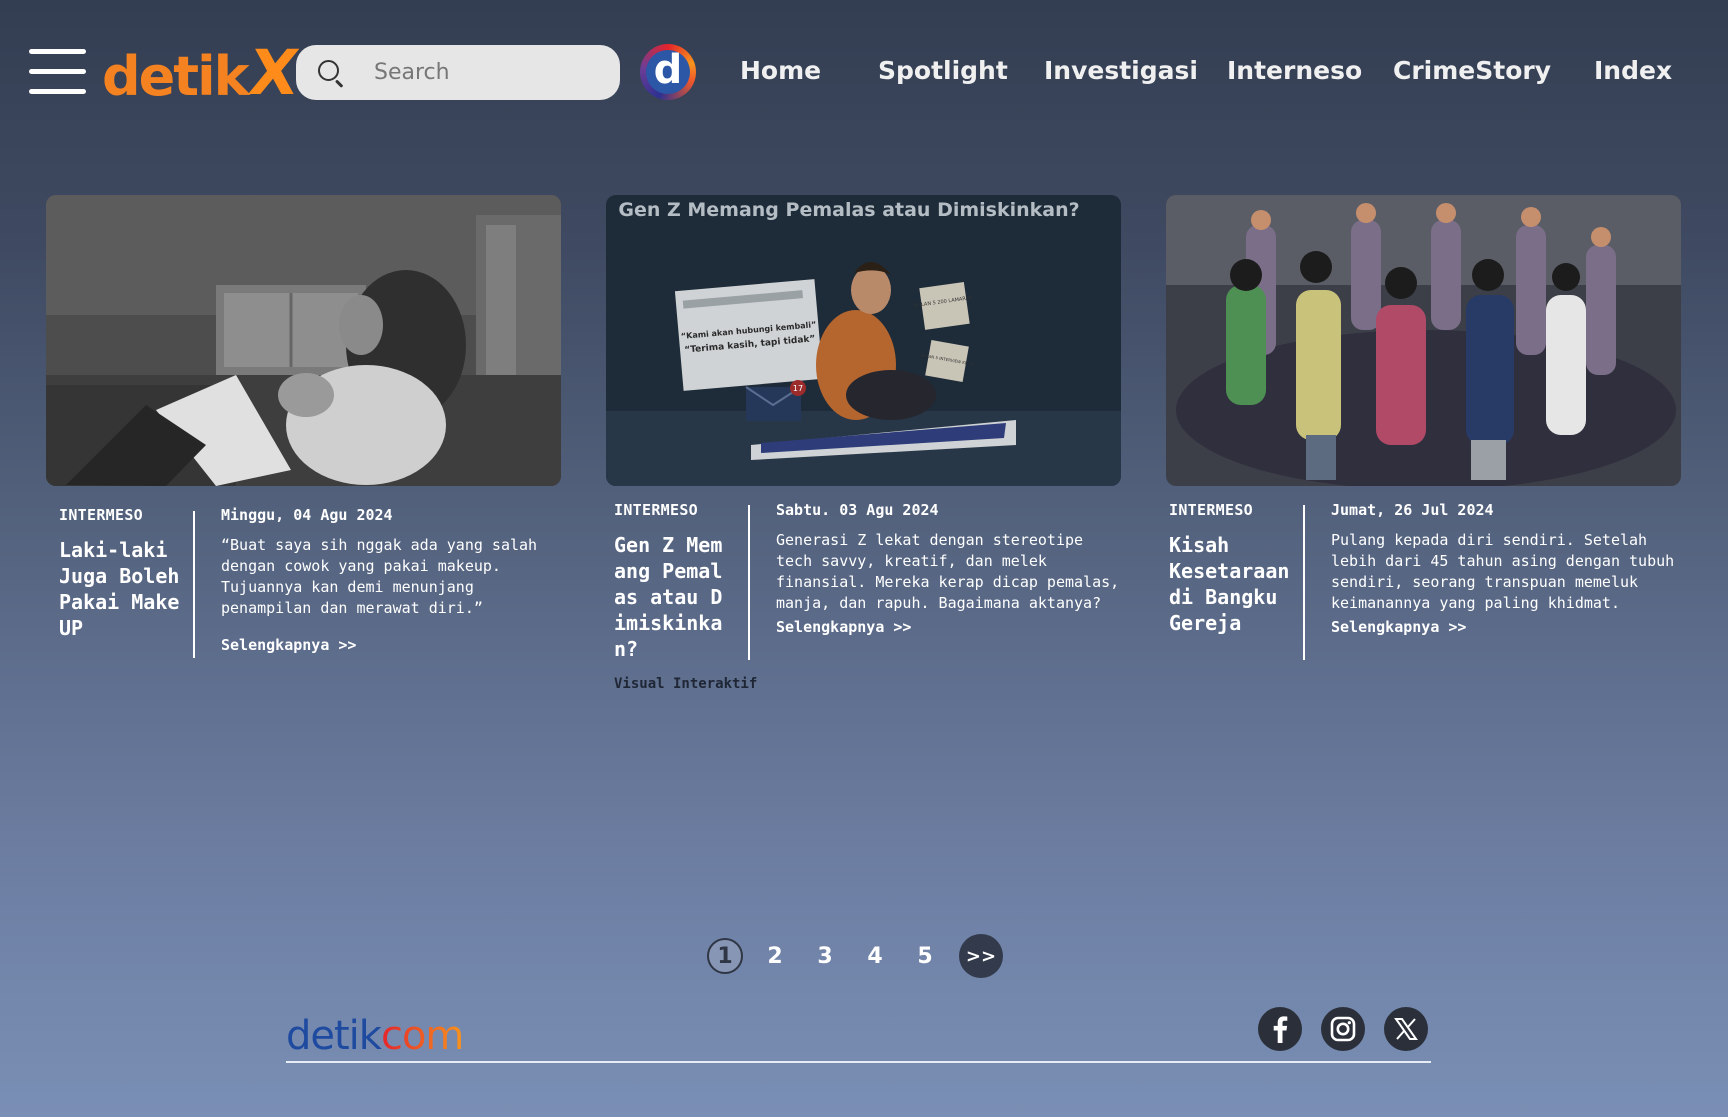 The image size is (1728, 1117). Describe the element at coordinates (1231, 584) in the screenshot. I see `article-title: Kisah Kesetaraan di Bangku Gereja` at that location.